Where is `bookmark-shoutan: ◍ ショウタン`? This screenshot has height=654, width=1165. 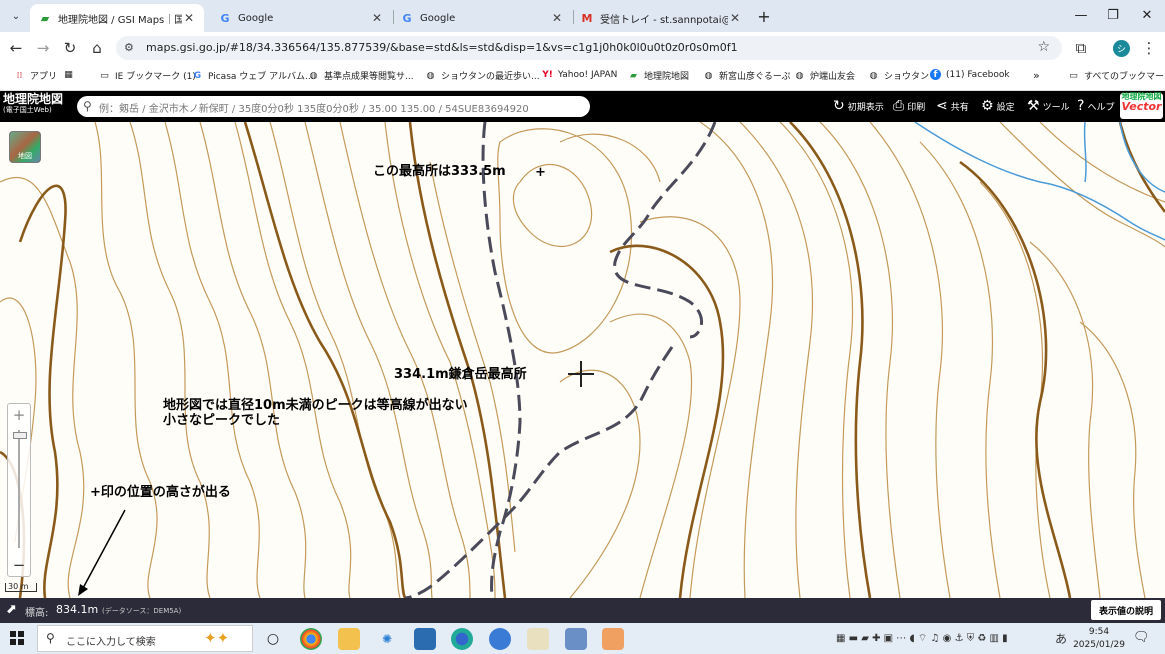
bookmark-shoutan: ◍ ショウタン is located at coordinates (898, 76).